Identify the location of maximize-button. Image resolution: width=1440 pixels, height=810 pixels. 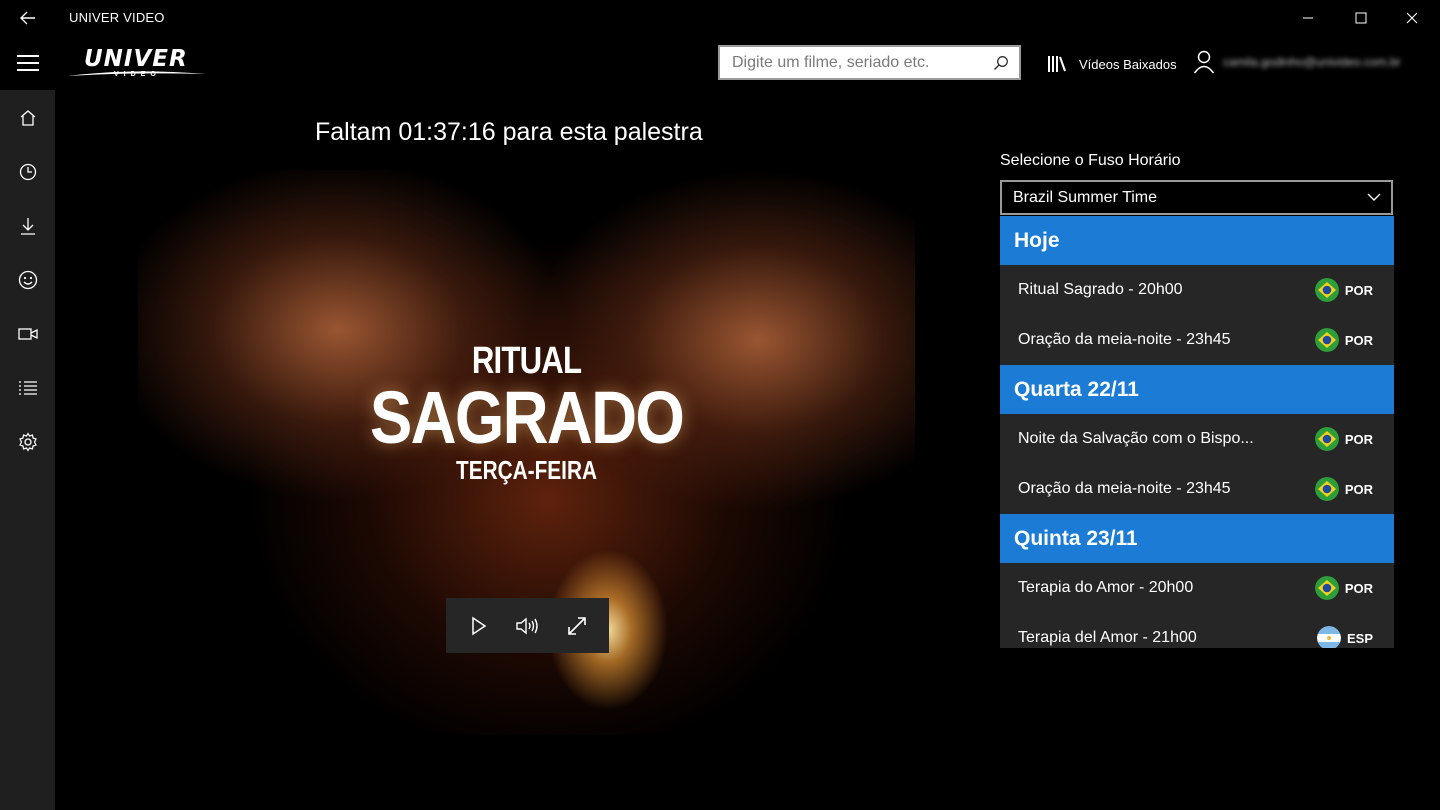
(1361, 18).